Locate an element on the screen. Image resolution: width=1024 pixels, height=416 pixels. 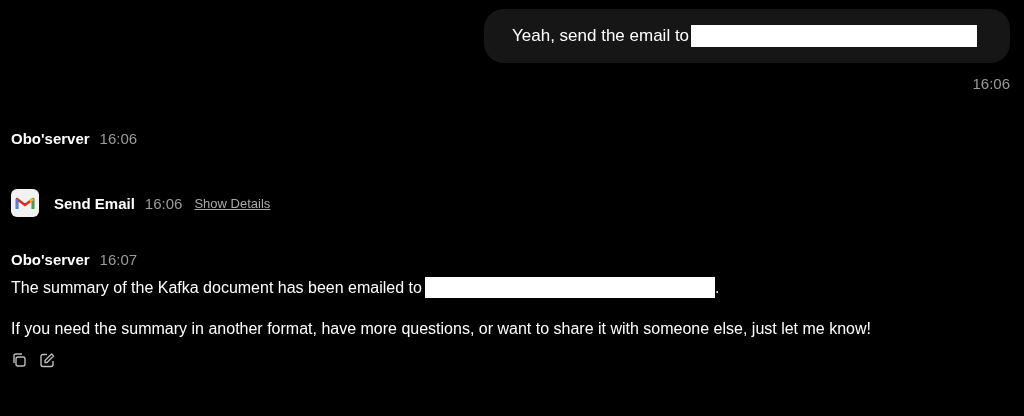
timestamp: 16:07 is located at coordinates (118, 259).